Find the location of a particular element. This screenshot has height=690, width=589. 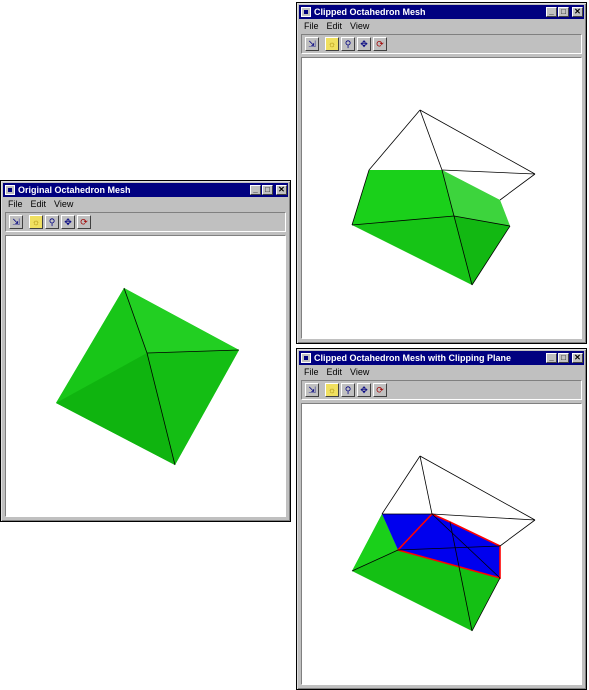

title-bar: Clipped Octahedron Mesh _ □ ✕ is located at coordinates (441, 12).